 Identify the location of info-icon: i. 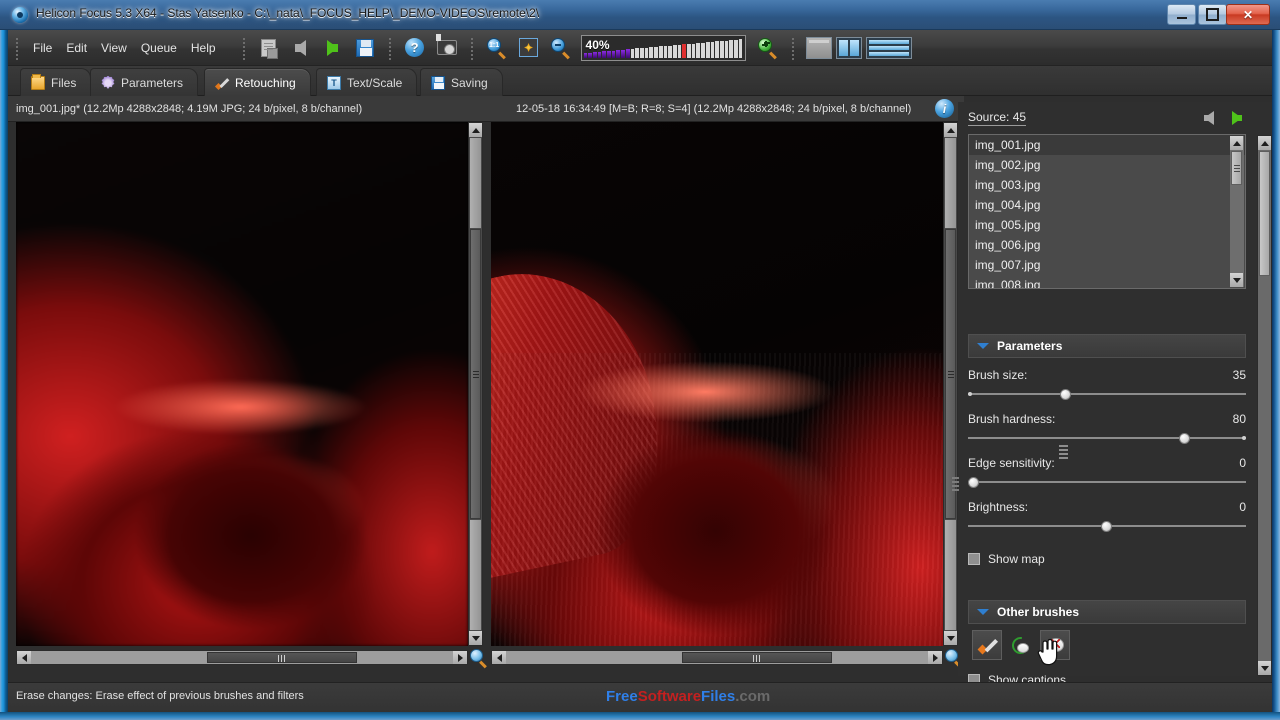
(944, 108).